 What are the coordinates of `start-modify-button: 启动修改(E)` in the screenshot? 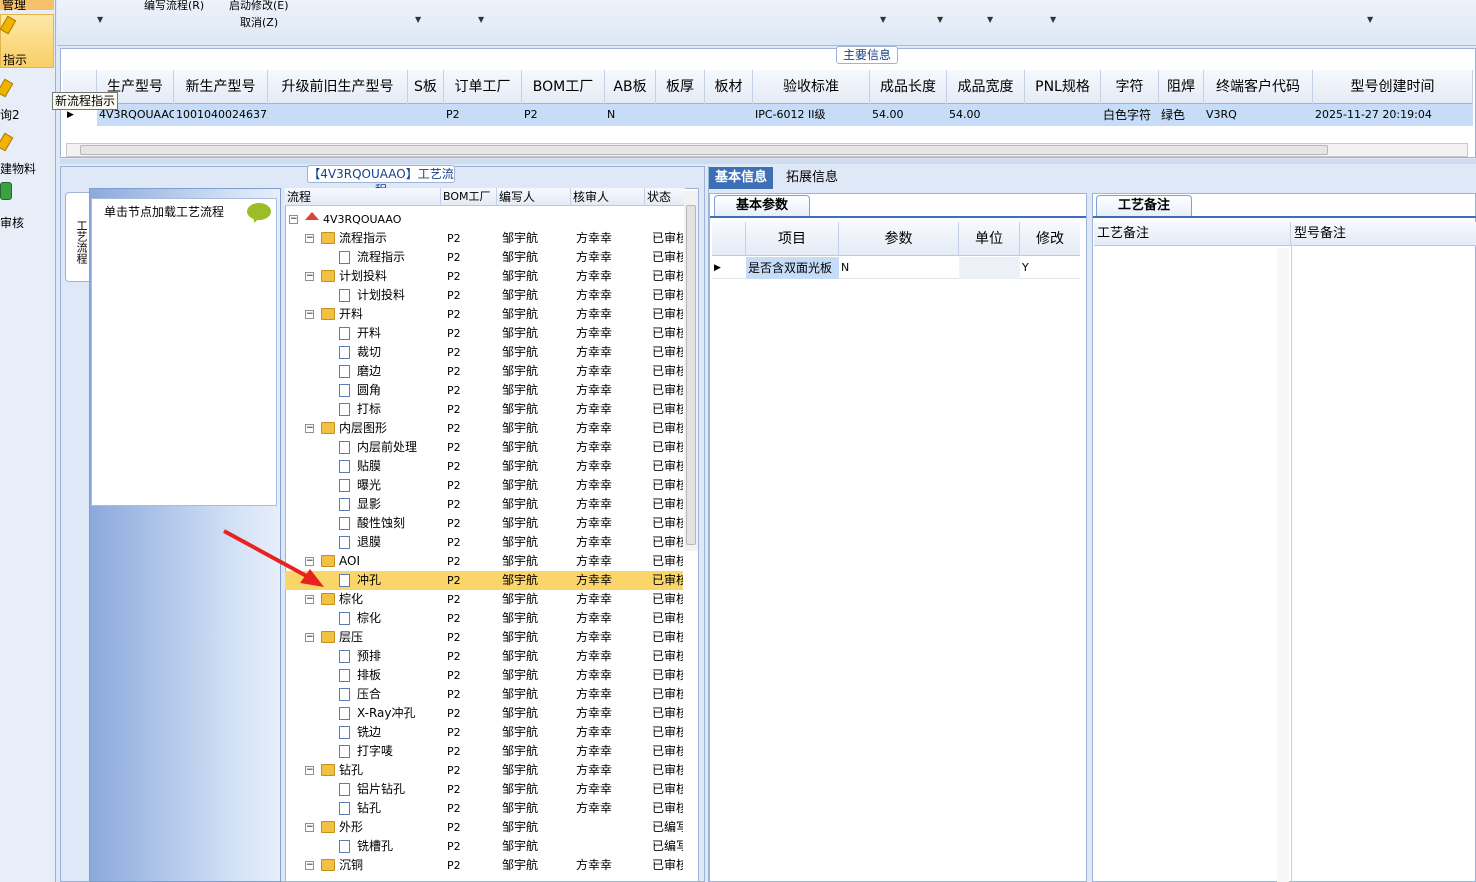 It's located at (259, 6).